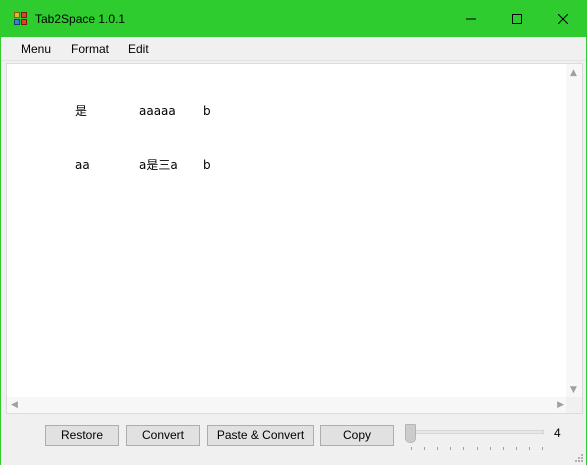  What do you see at coordinates (560, 405) in the screenshot?
I see `scroll-right-icon: ▶` at bounding box center [560, 405].